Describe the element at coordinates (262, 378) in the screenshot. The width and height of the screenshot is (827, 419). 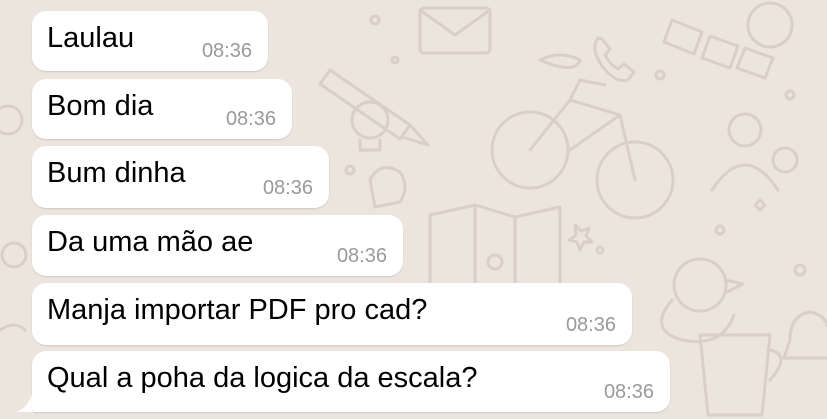
I see `message-text: Qual a poha da logica da escala?` at that location.